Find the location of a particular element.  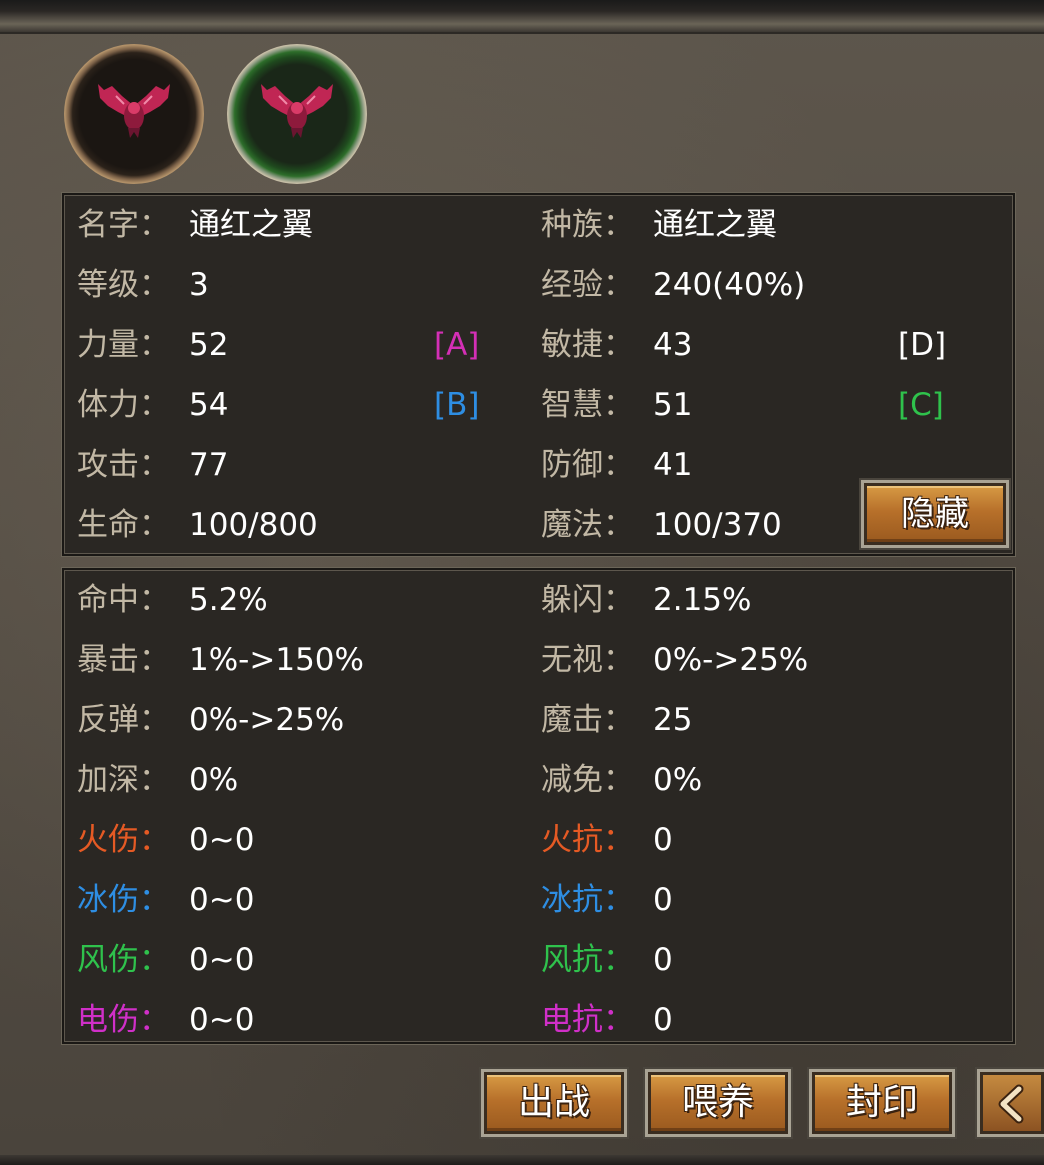

dodge-label: 躲闪： is located at coordinates (587, 600).